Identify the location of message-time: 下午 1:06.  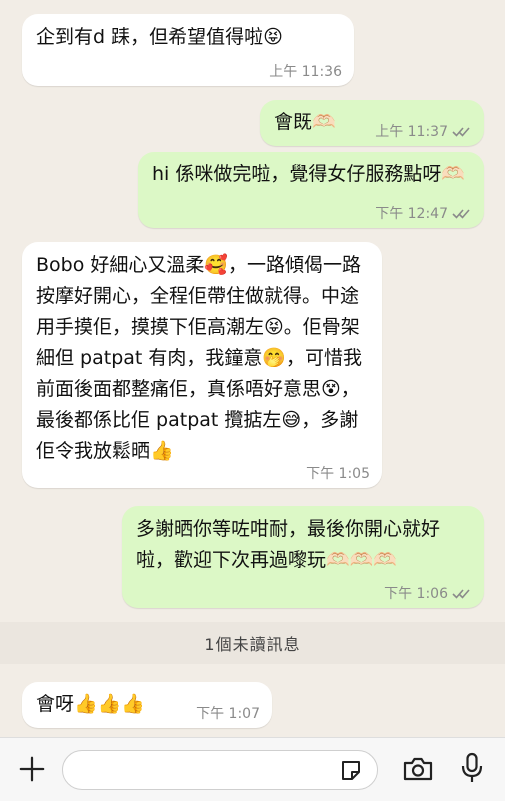
(416, 594).